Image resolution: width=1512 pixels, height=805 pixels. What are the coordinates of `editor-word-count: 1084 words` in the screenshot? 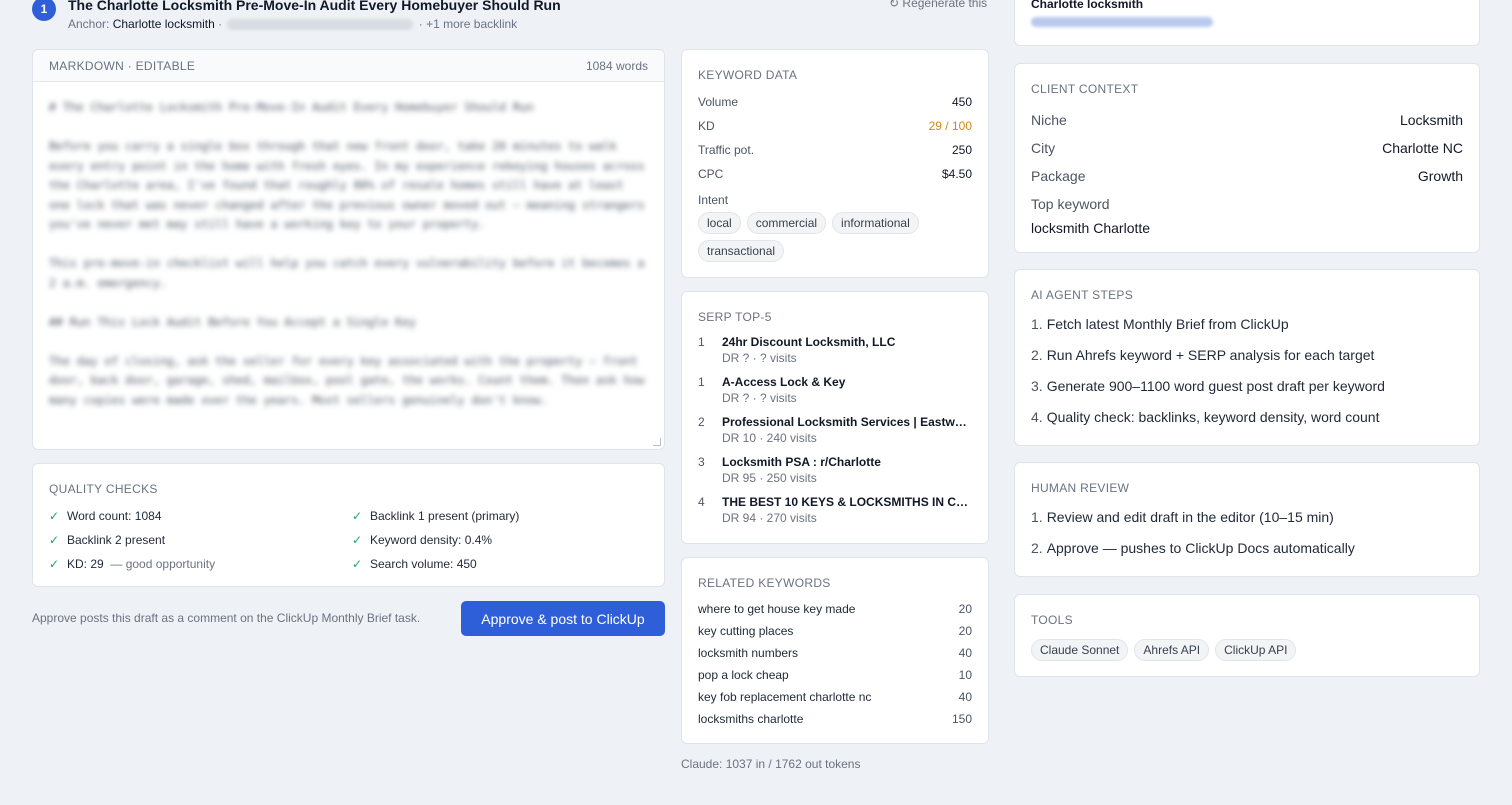 It's located at (616, 65).